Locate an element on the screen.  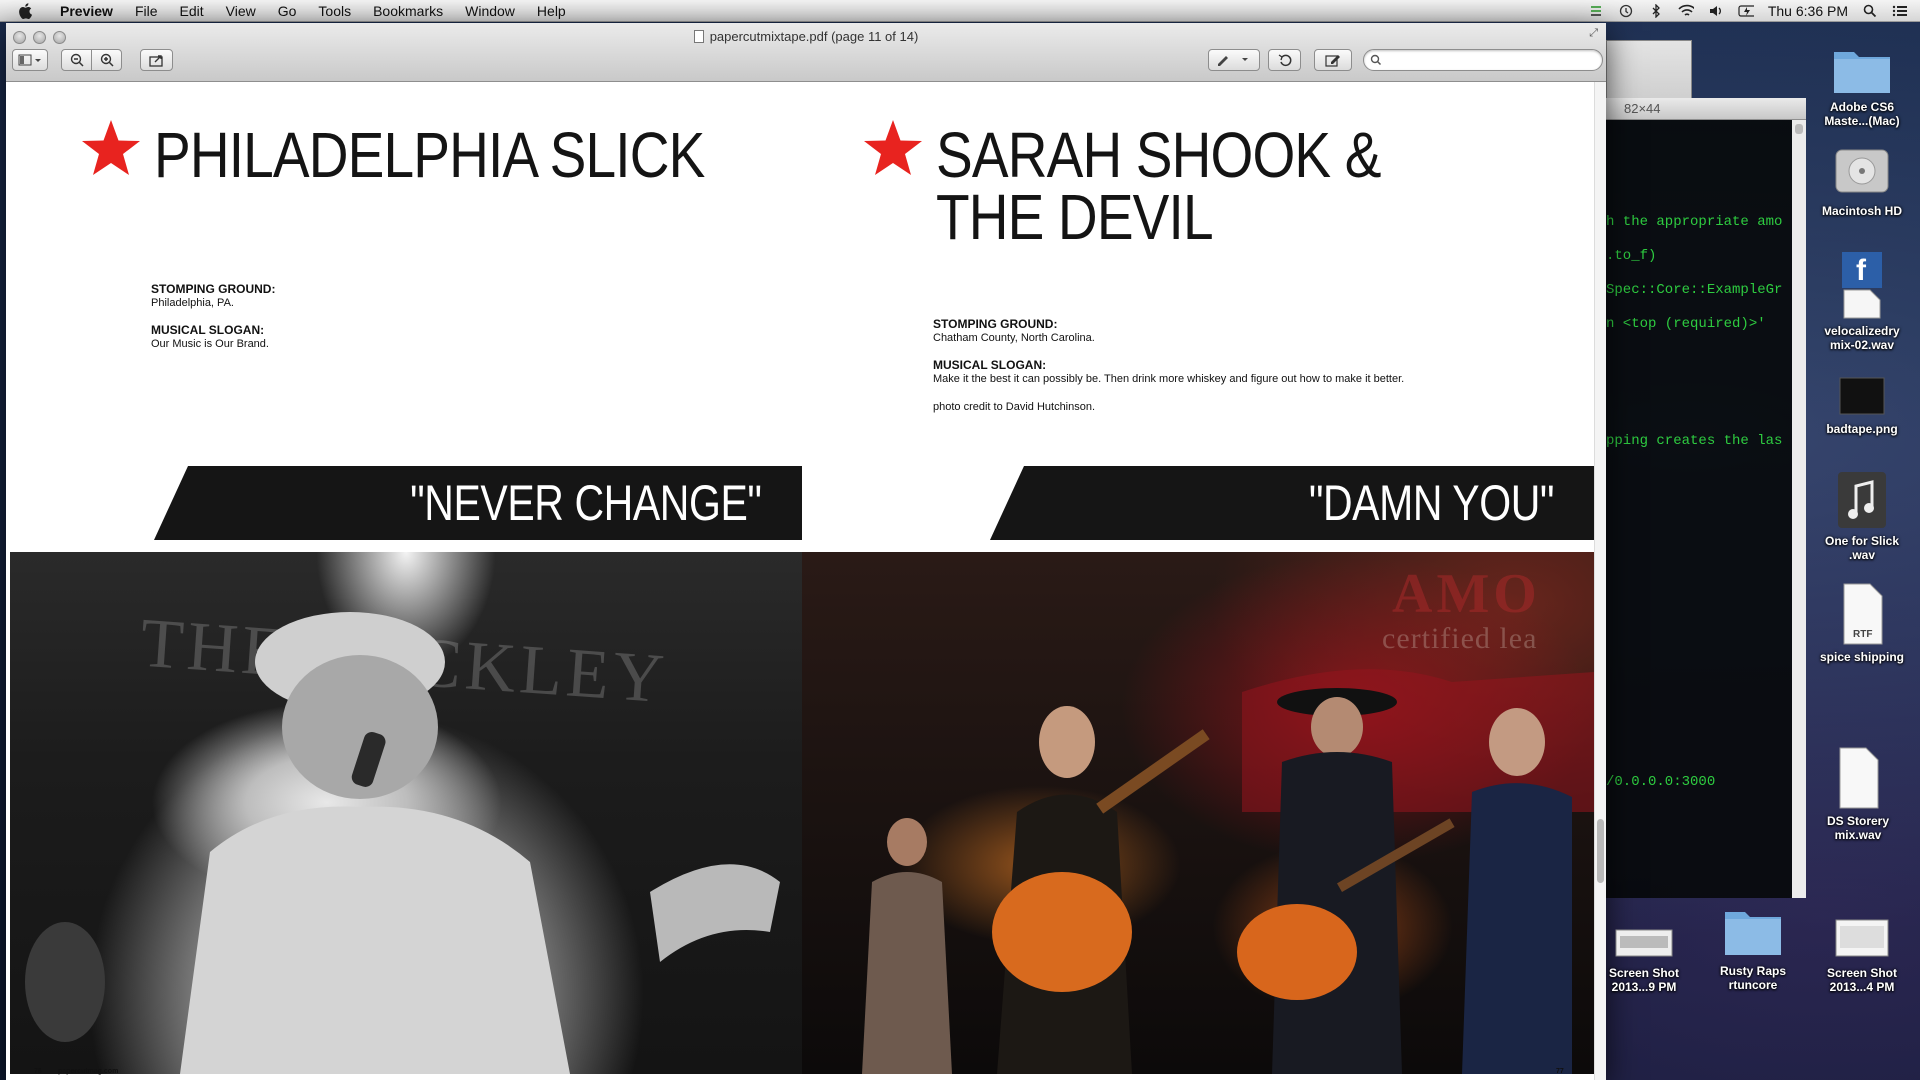
desktop-icon-badtape: badtape.png is located at coordinates (1862, 405).